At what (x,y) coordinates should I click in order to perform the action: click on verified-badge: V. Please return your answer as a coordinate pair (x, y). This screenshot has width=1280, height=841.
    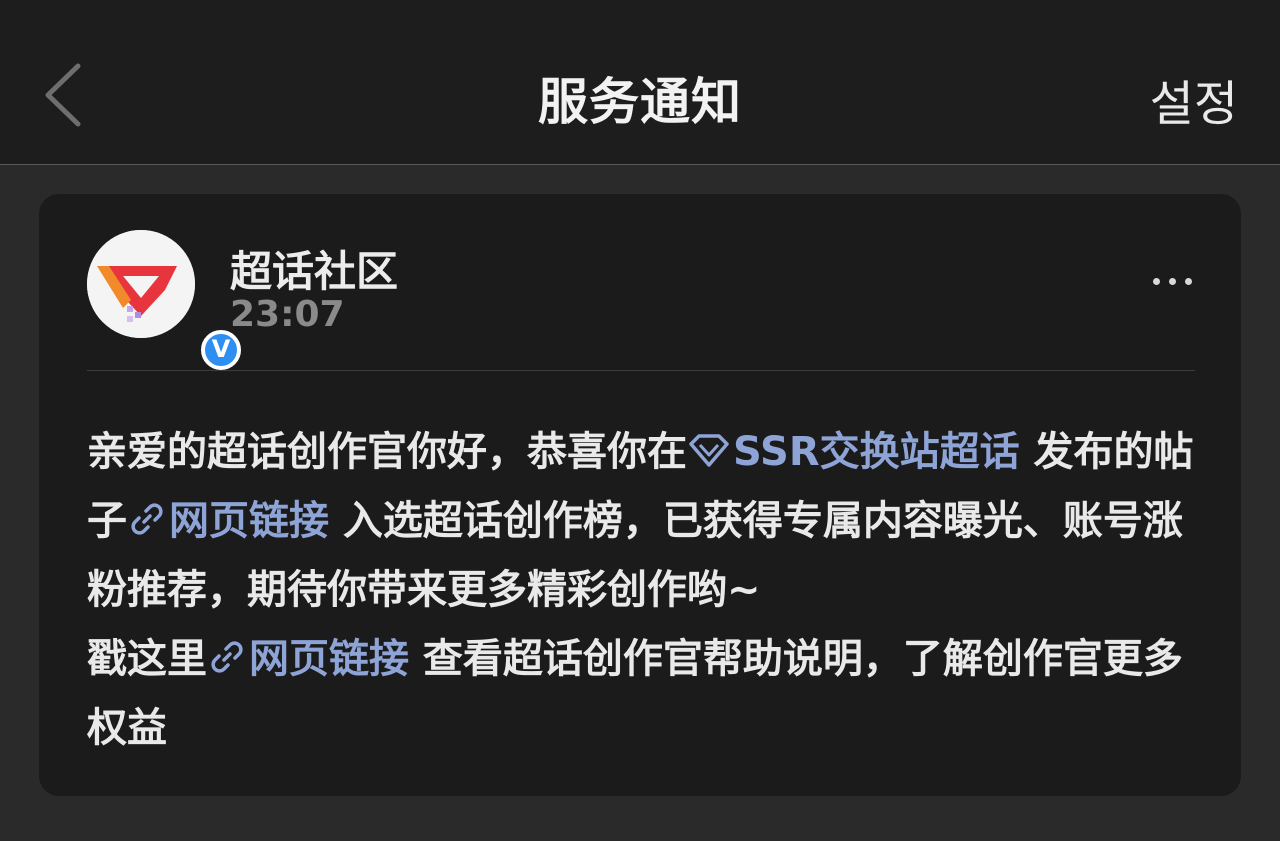
    Looking at the image, I should click on (221, 350).